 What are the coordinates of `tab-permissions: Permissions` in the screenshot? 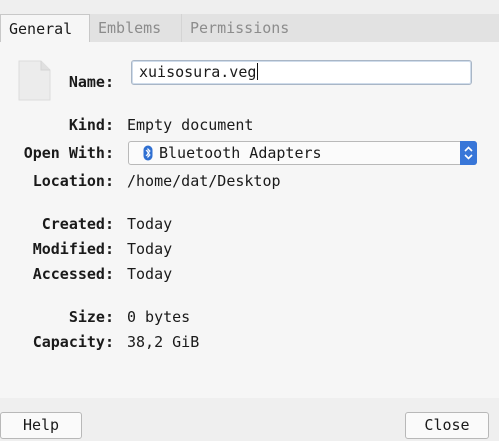 It's located at (340, 28).